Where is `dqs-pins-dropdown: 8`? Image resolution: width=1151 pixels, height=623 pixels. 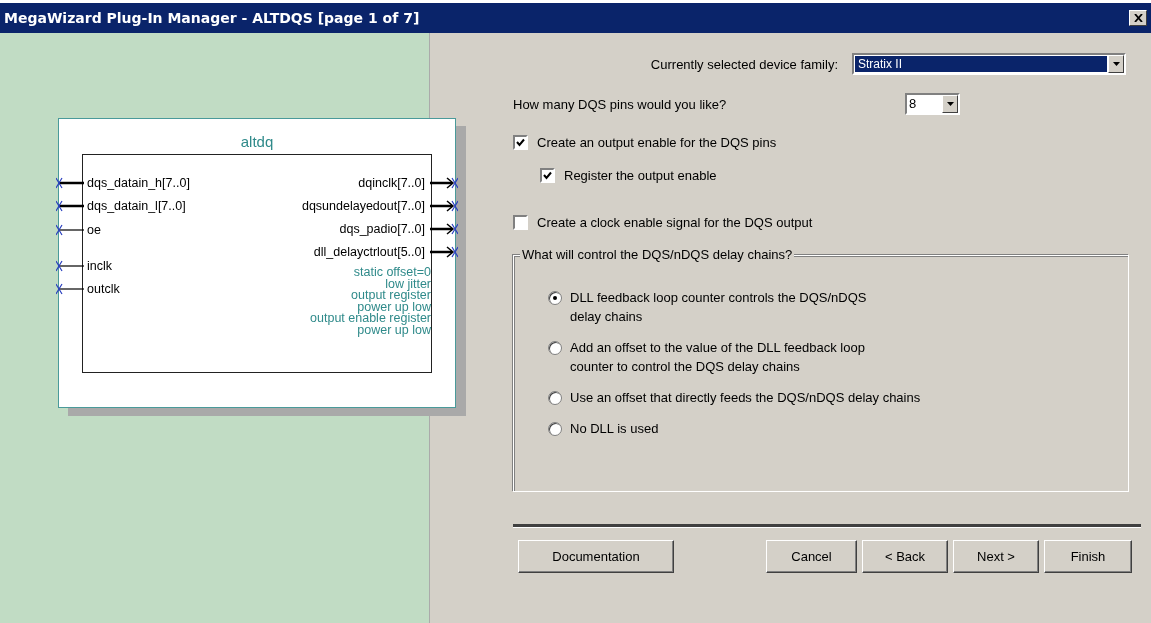 dqs-pins-dropdown: 8 is located at coordinates (932, 104).